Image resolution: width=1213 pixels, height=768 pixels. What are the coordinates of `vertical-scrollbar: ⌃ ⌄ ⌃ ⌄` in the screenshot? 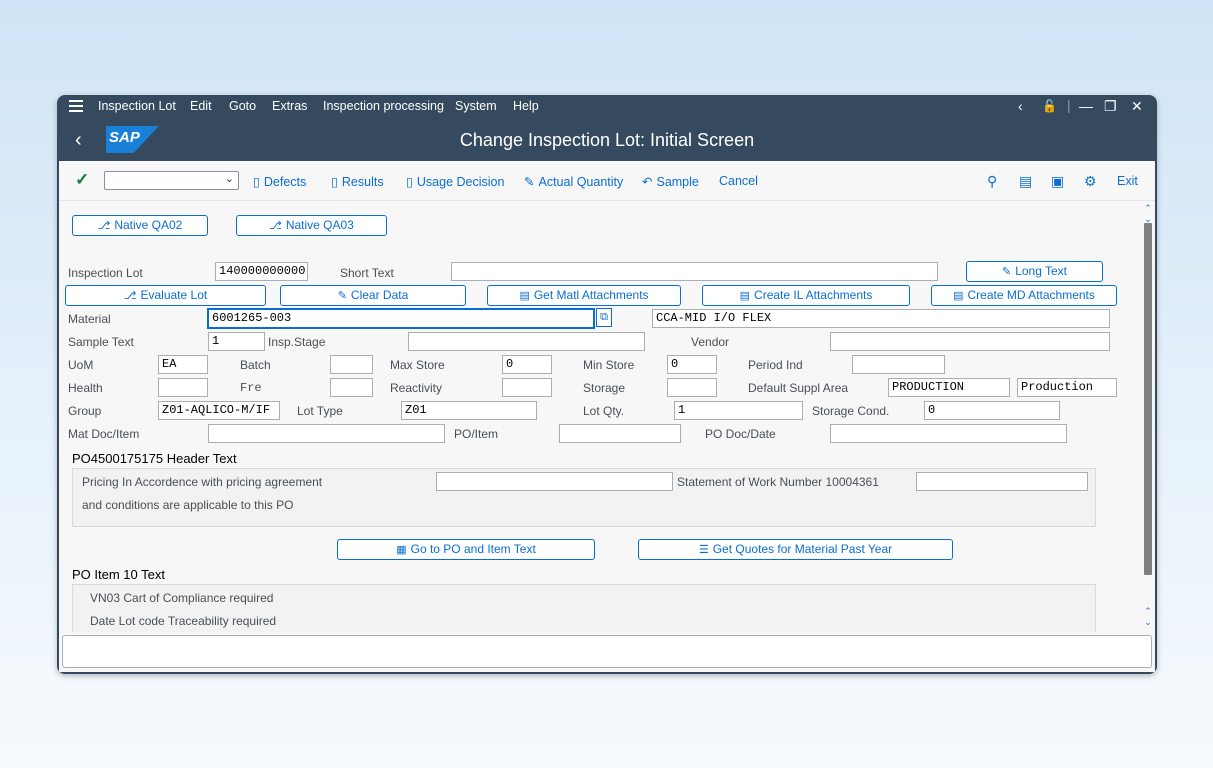 It's located at (1148, 415).